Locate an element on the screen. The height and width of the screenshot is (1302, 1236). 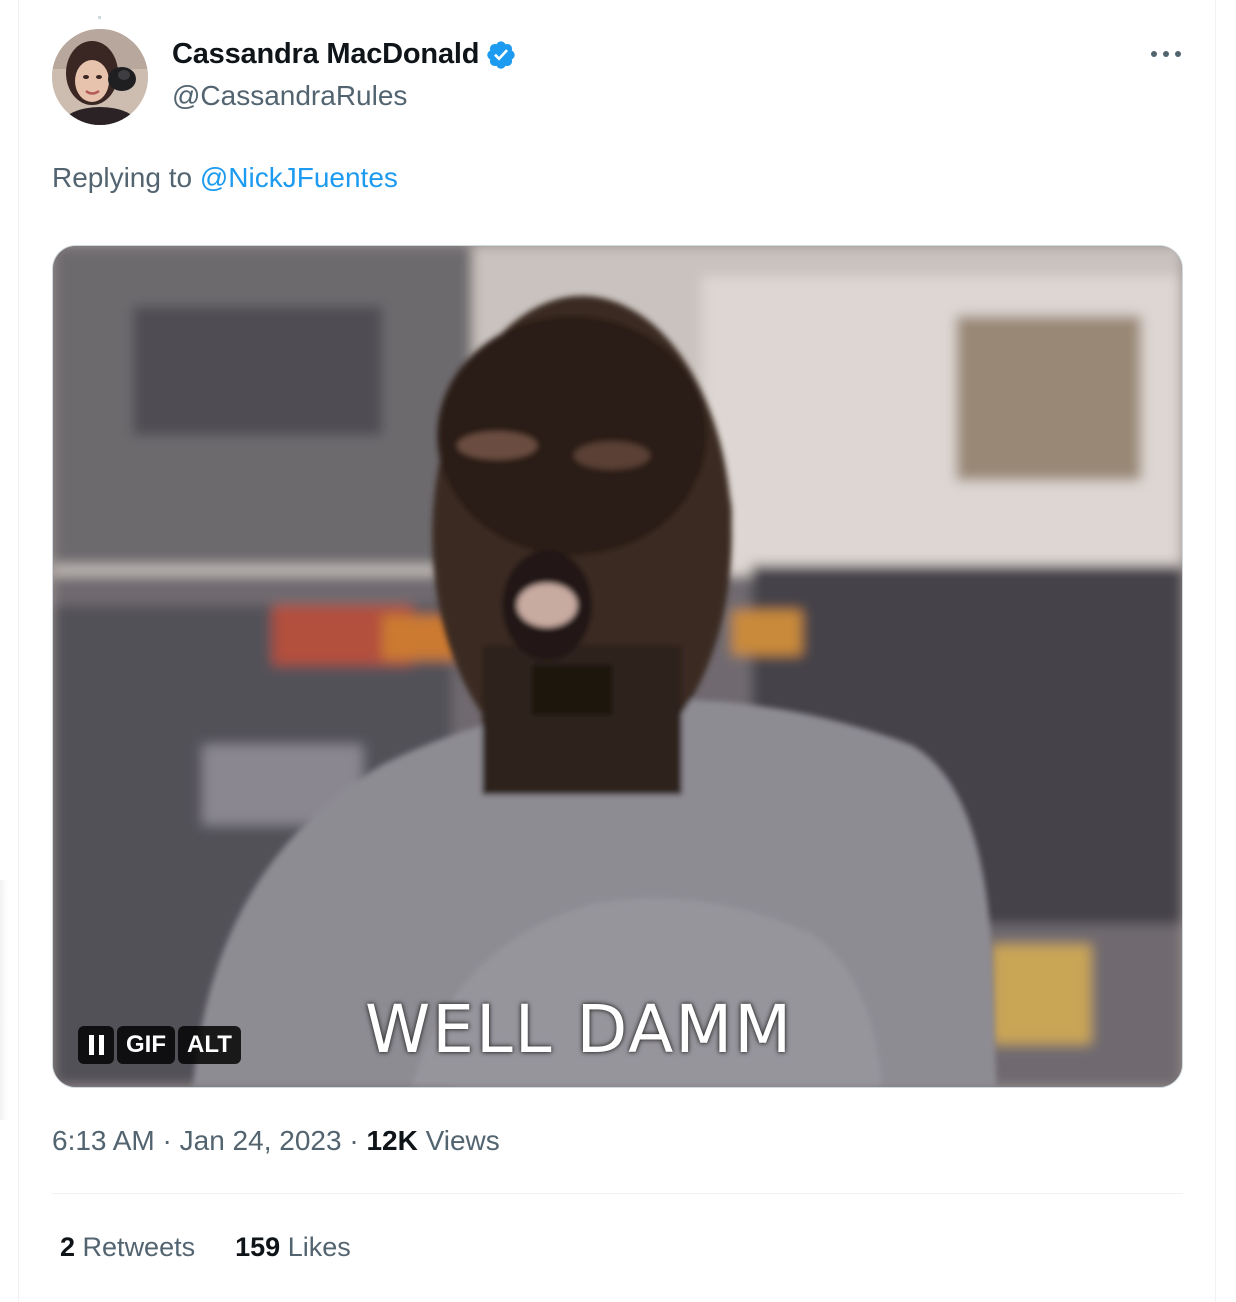
author-display-name: Cassandra MacDonald is located at coordinates (325, 54).